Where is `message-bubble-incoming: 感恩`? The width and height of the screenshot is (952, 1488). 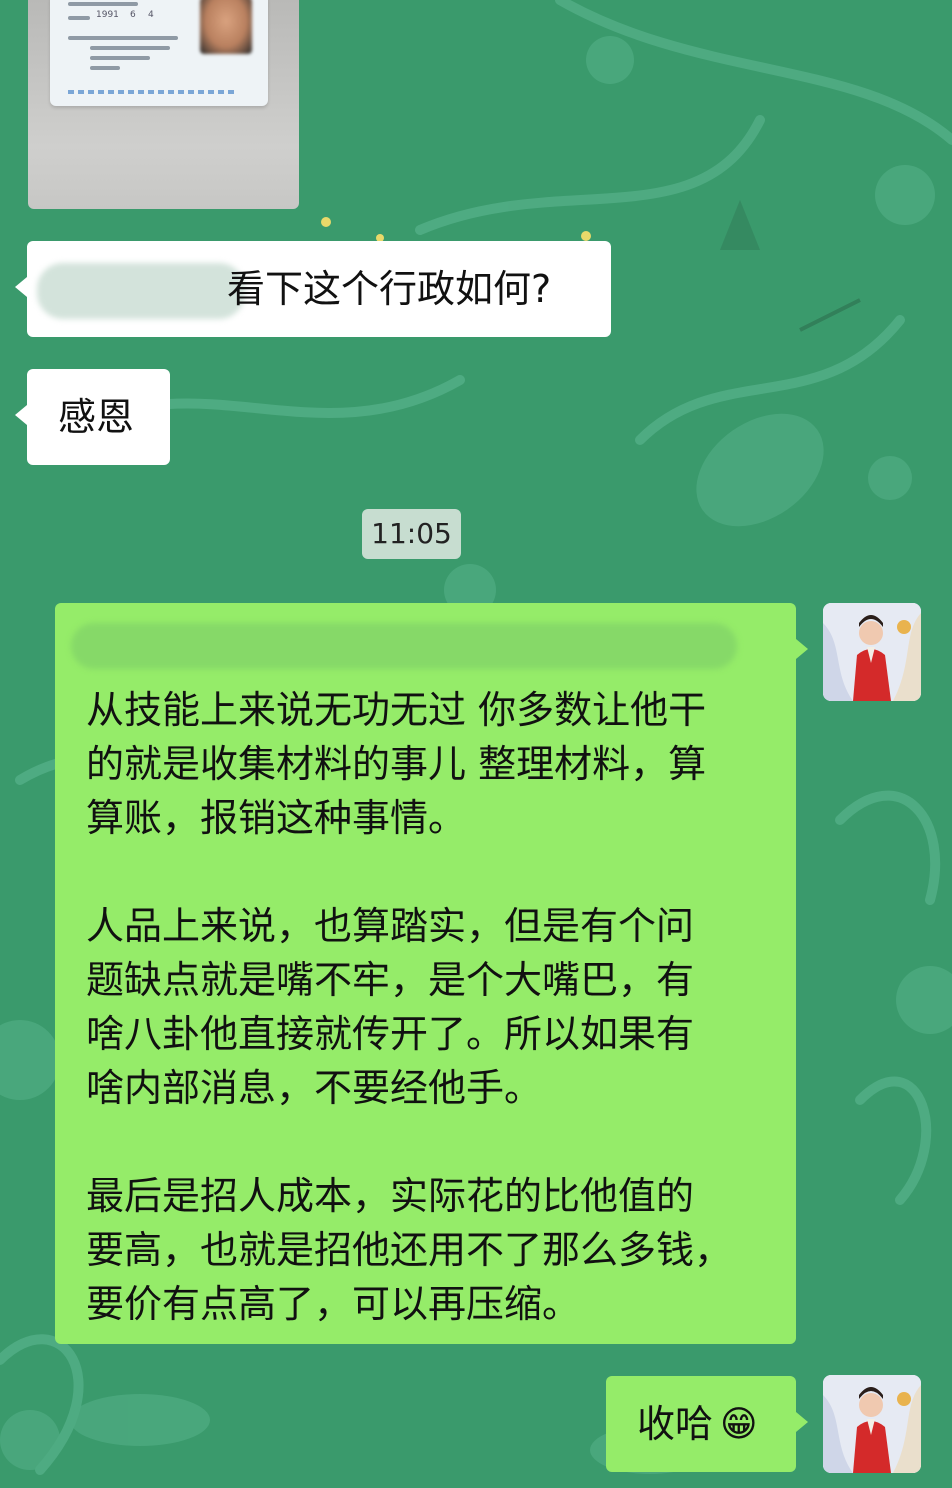 message-bubble-incoming: 感恩 is located at coordinates (92, 417).